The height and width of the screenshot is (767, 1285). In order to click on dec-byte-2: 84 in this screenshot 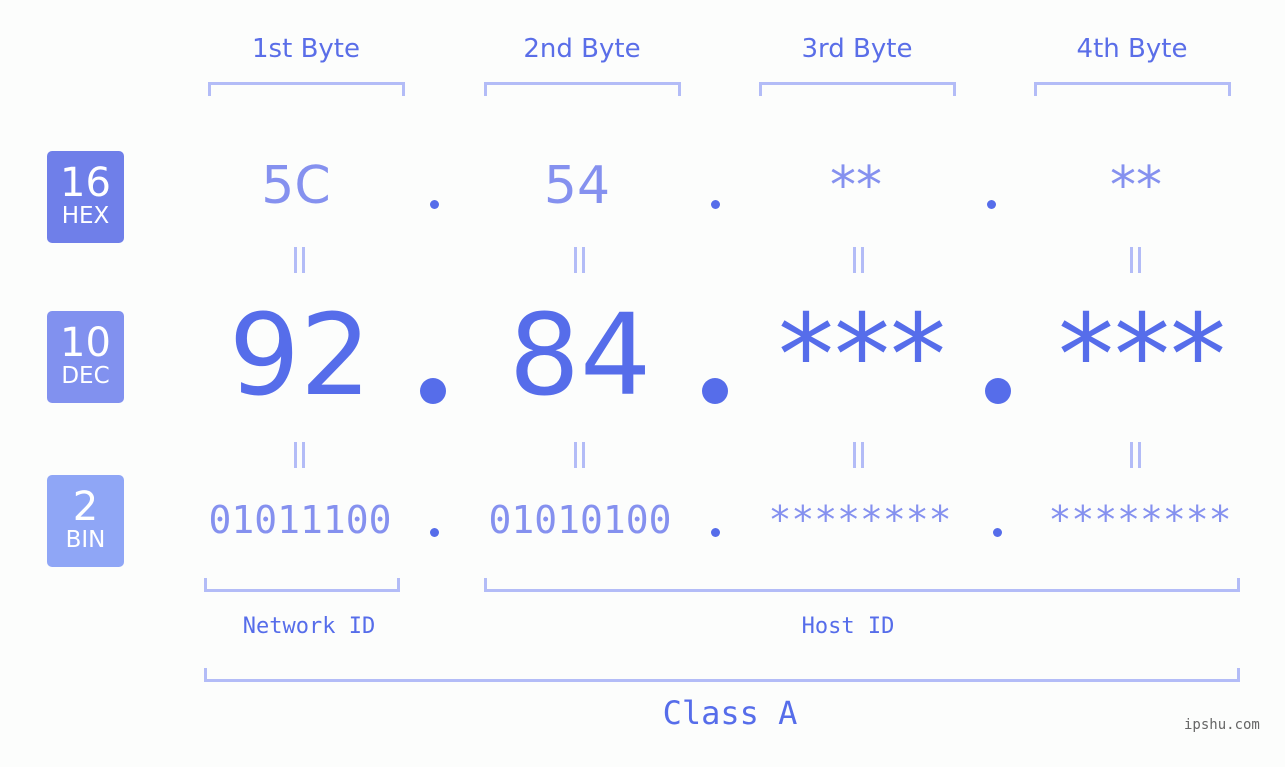, I will do `click(580, 356)`.